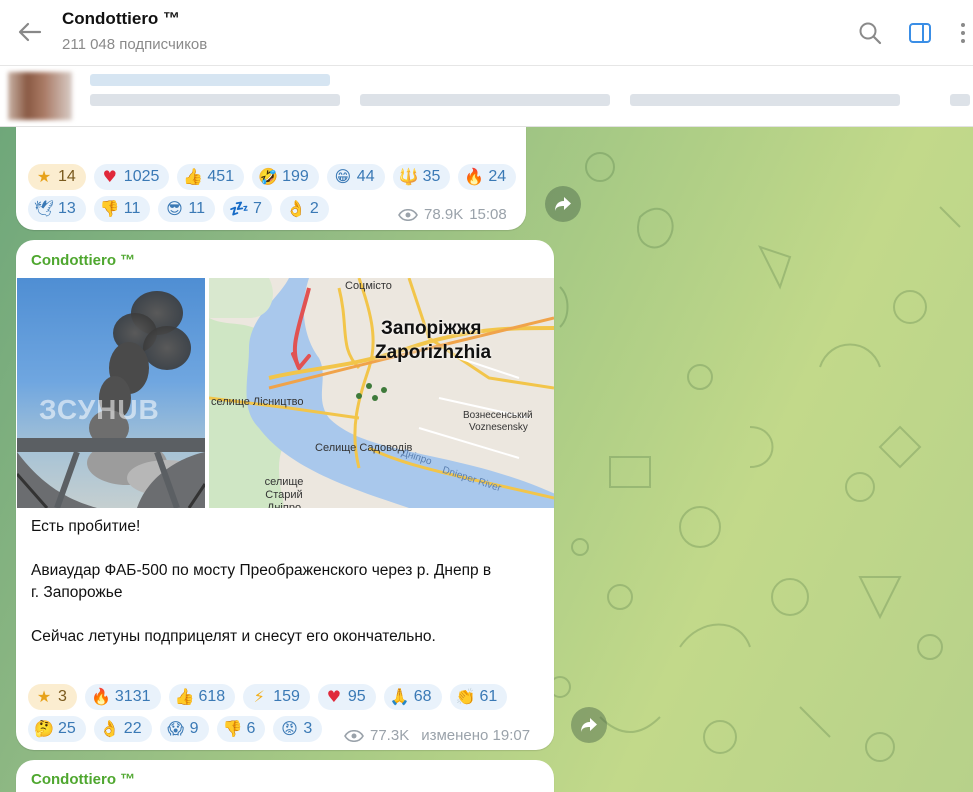  Describe the element at coordinates (57, 729) in the screenshot. I see `reaction-thinking: 🤔 25` at that location.